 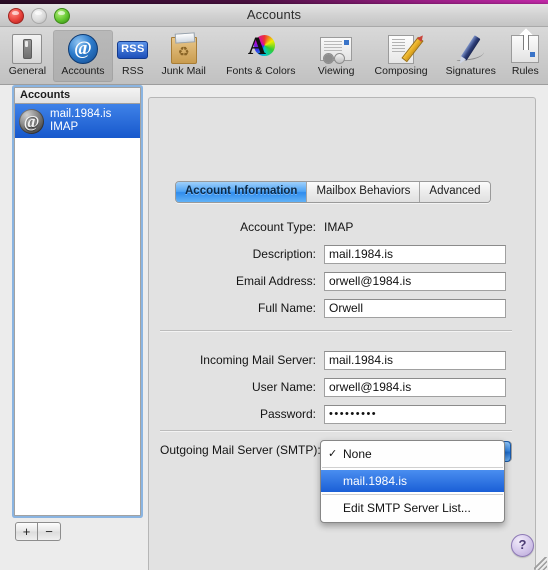 What do you see at coordinates (184, 48) in the screenshot?
I see `junk-bag-icon` at bounding box center [184, 48].